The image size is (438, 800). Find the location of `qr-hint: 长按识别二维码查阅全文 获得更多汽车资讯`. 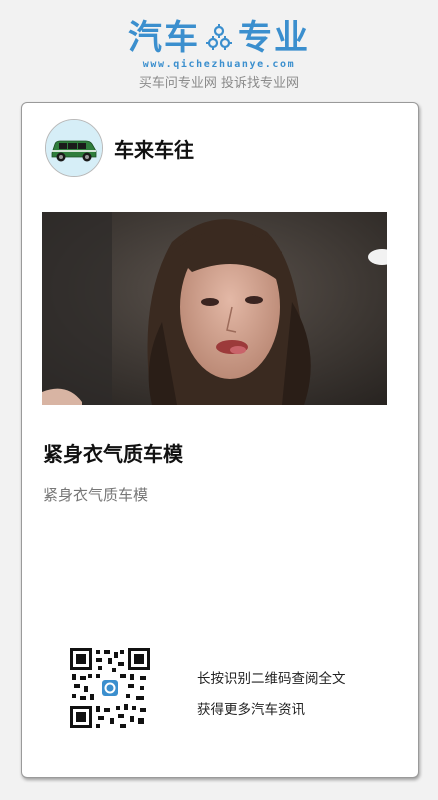

qr-hint: 长按识别二维码查阅全文 获得更多汽车资讯 is located at coordinates (271, 695).